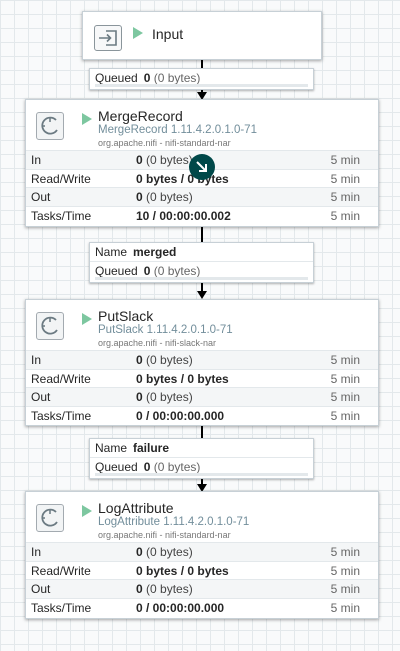  I want to click on connection-label-3: Name failure Queued 0 (0 bytes), so click(201, 458).